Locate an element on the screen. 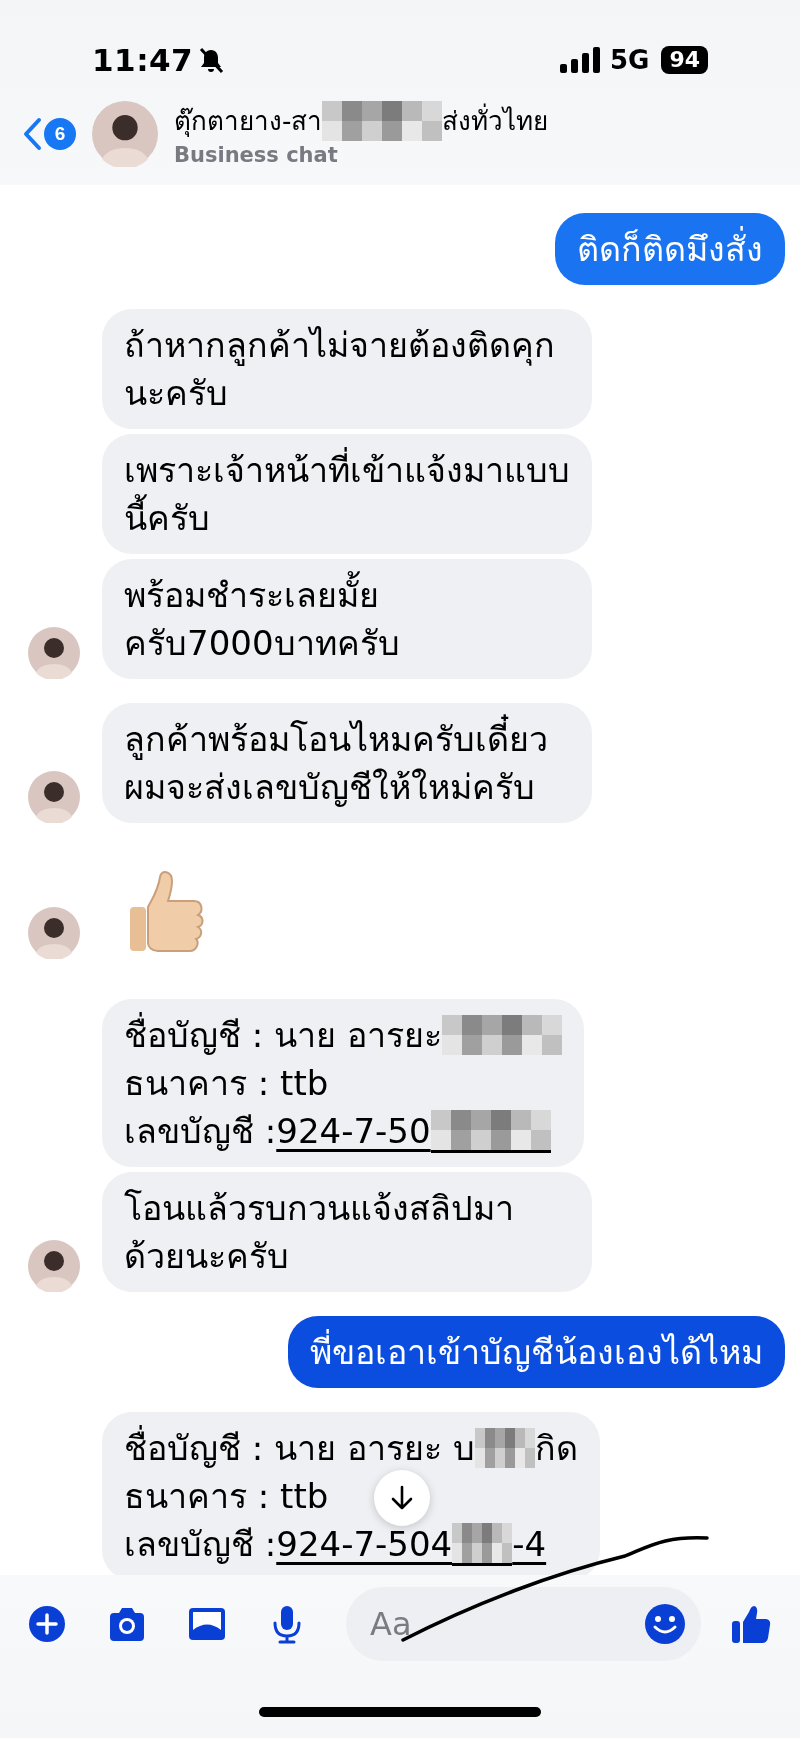  message-text: ชื่อบัญชี : นาย อารยะ is located at coordinates (283, 1035).